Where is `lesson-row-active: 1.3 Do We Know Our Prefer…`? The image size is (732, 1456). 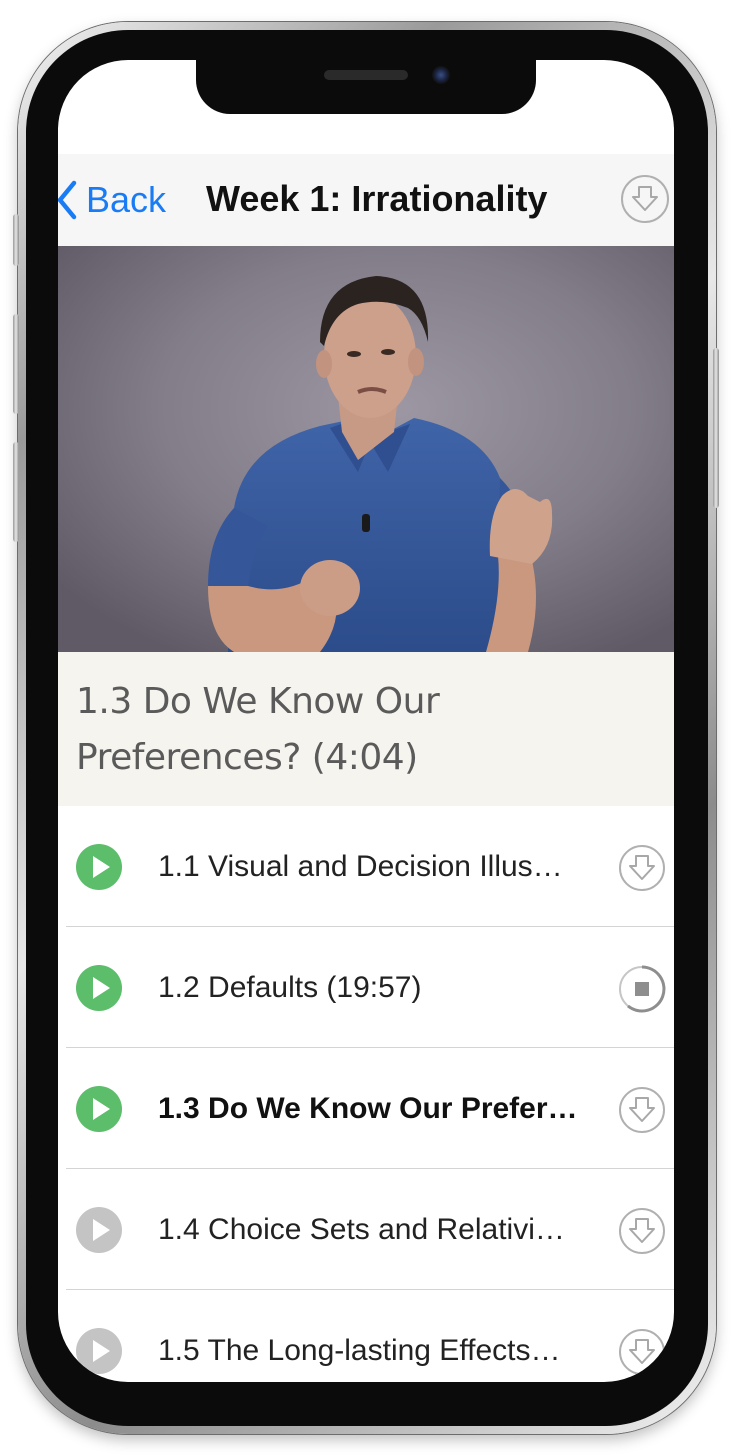
lesson-row-active: 1.3 Do We Know Our Prefer… is located at coordinates (366, 1108).